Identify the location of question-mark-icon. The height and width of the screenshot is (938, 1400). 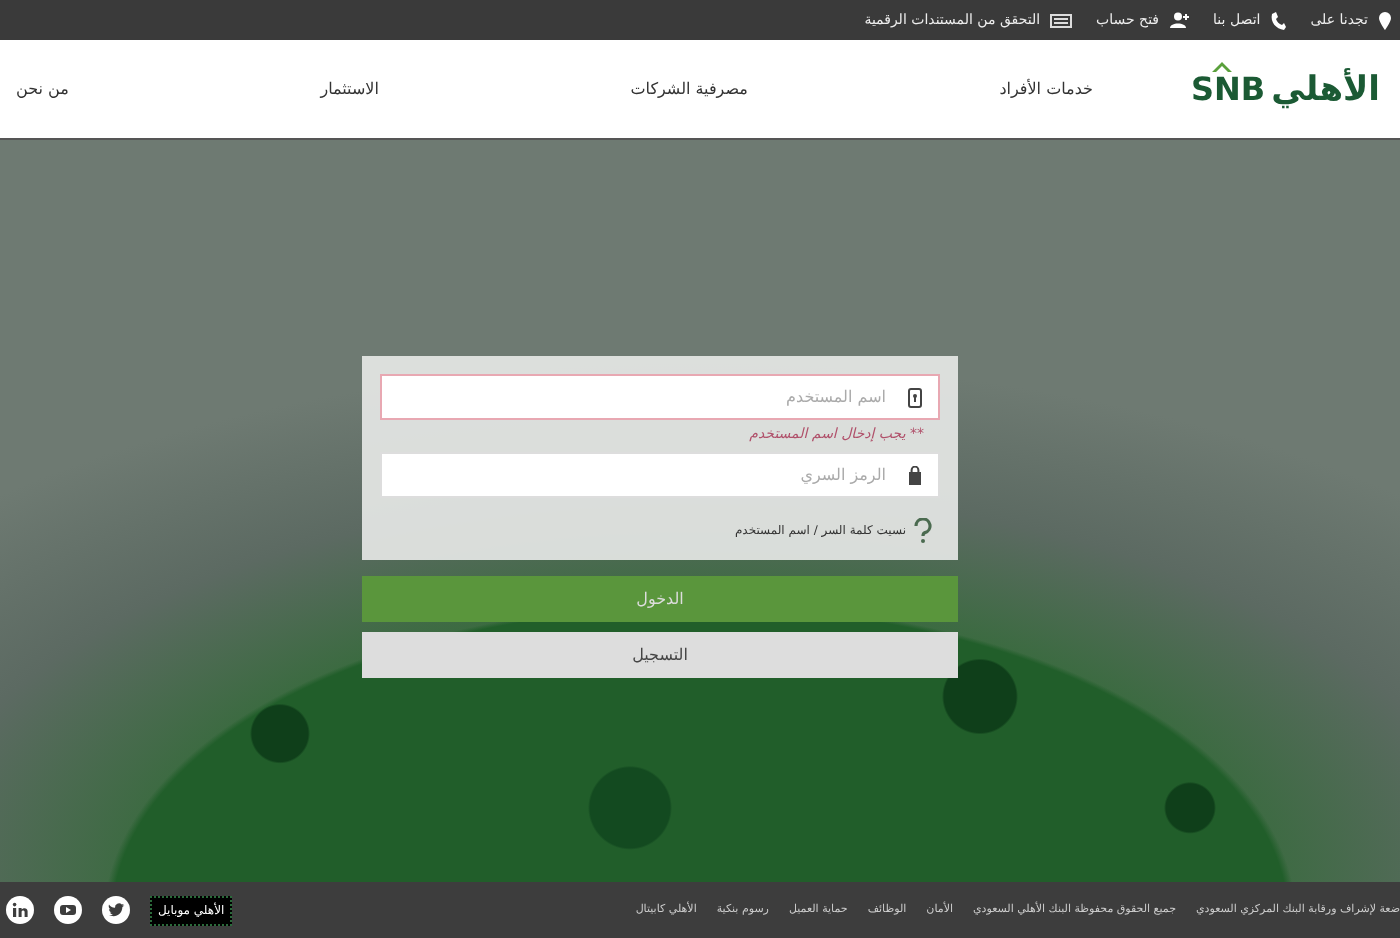
(923, 531).